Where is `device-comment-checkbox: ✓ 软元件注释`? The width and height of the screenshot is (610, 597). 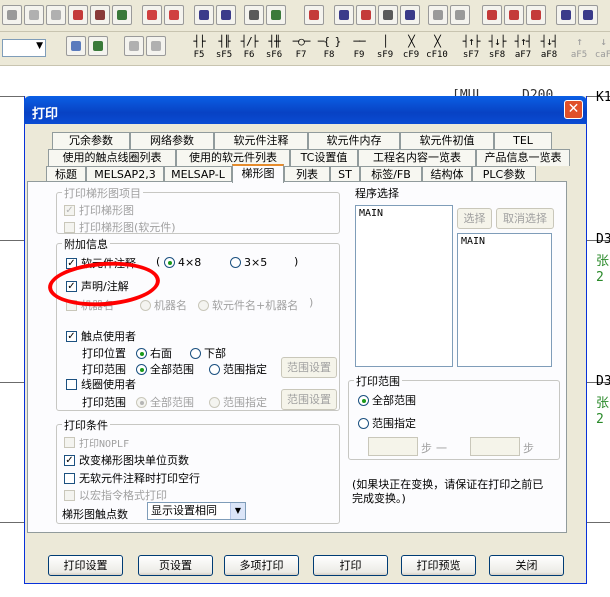
device-comment-checkbox: ✓ 软元件注释 is located at coordinates (101, 263).